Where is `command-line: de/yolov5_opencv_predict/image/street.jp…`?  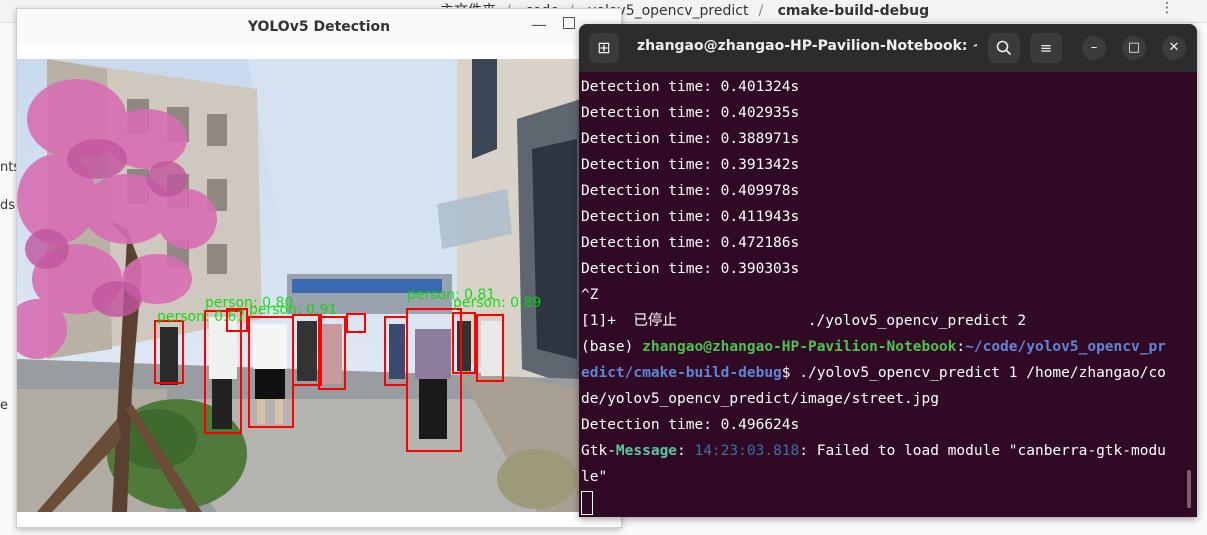
command-line: de/yolov5_opencv_predict/image/street.jp… is located at coordinates (760, 399).